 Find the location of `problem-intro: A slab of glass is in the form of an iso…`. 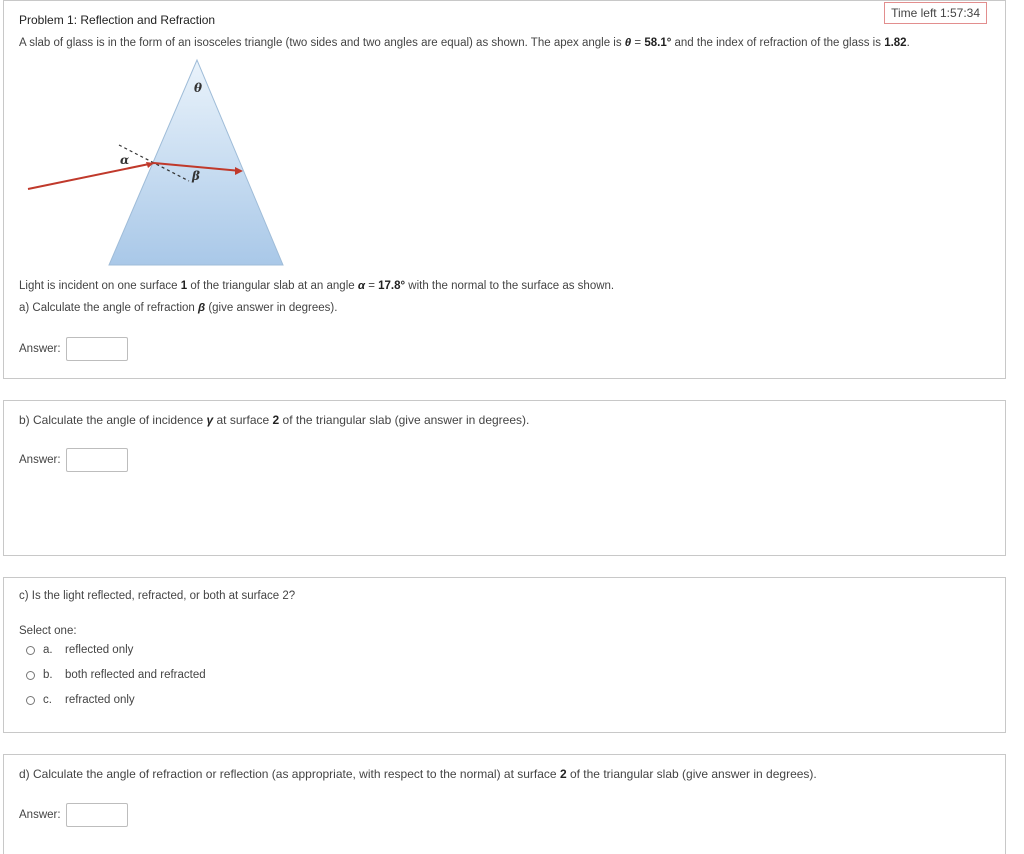

problem-intro: A slab of glass is in the form of an iso… is located at coordinates (464, 43).